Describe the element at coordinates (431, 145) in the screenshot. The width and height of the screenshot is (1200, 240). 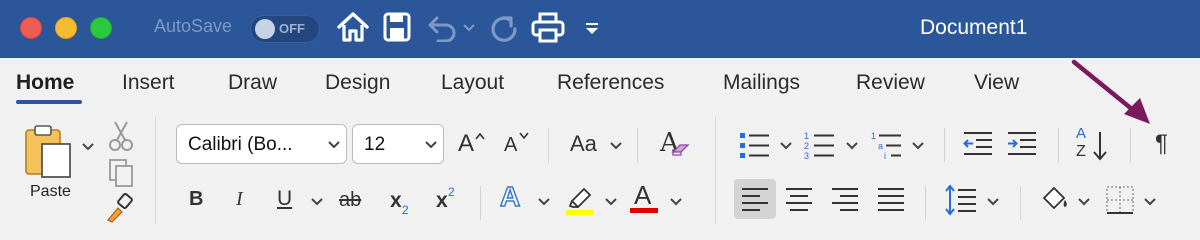
I see `chevron-down-icon` at that location.